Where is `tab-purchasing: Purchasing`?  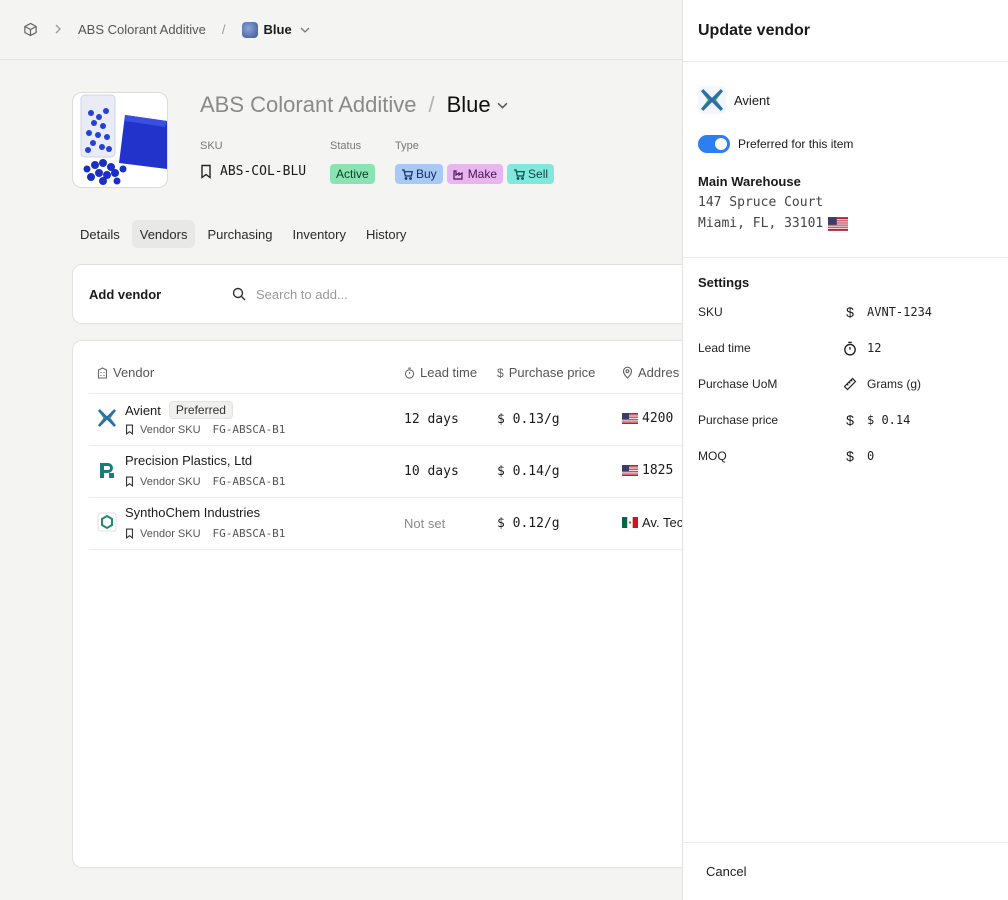 tab-purchasing: Purchasing is located at coordinates (239, 234).